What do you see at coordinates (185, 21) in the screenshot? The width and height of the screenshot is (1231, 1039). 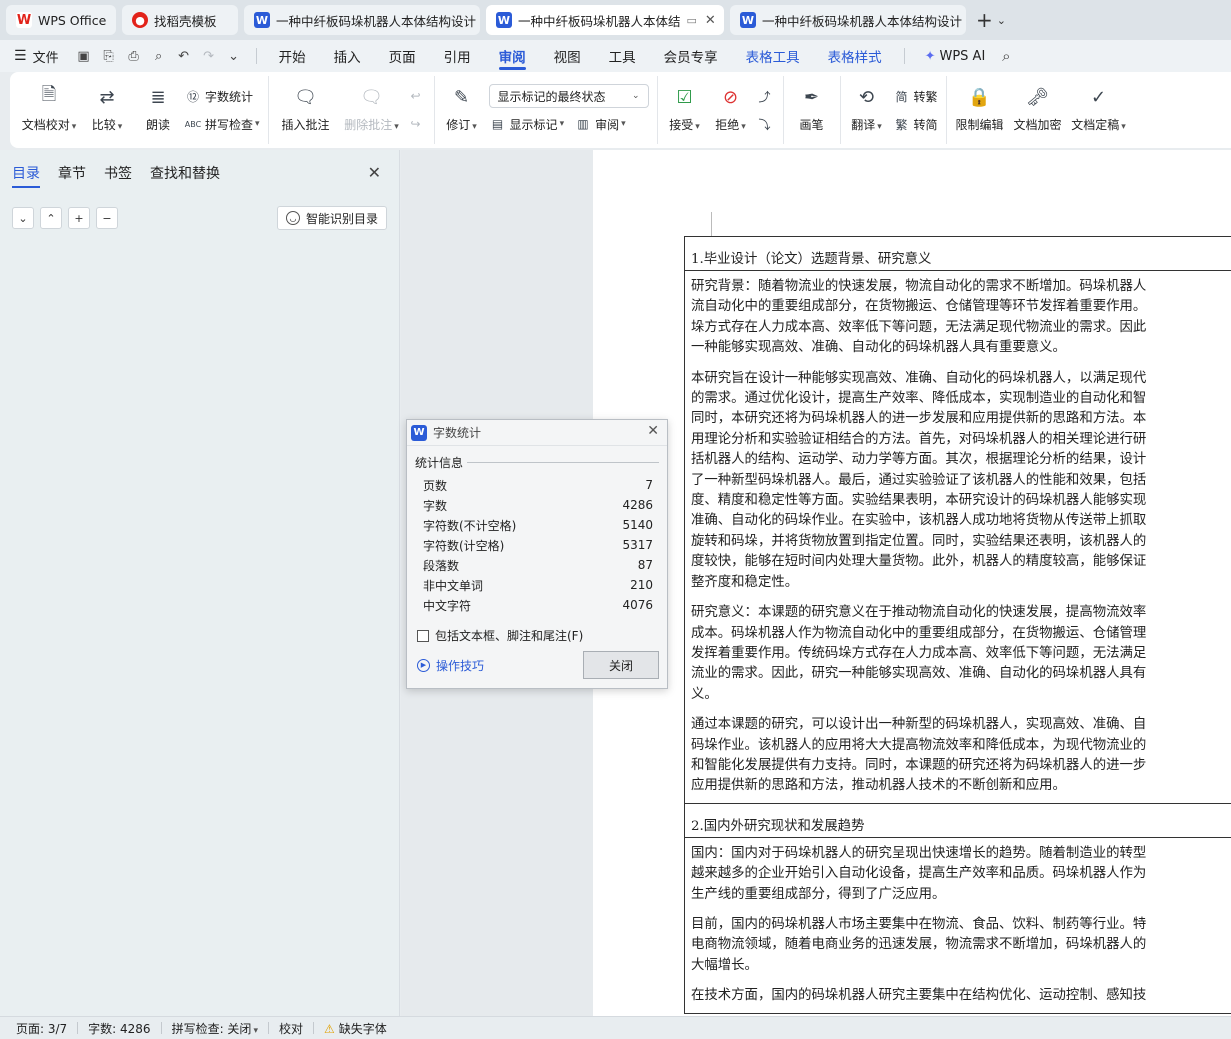 I see `tab-label: 找稻壳模板` at bounding box center [185, 21].